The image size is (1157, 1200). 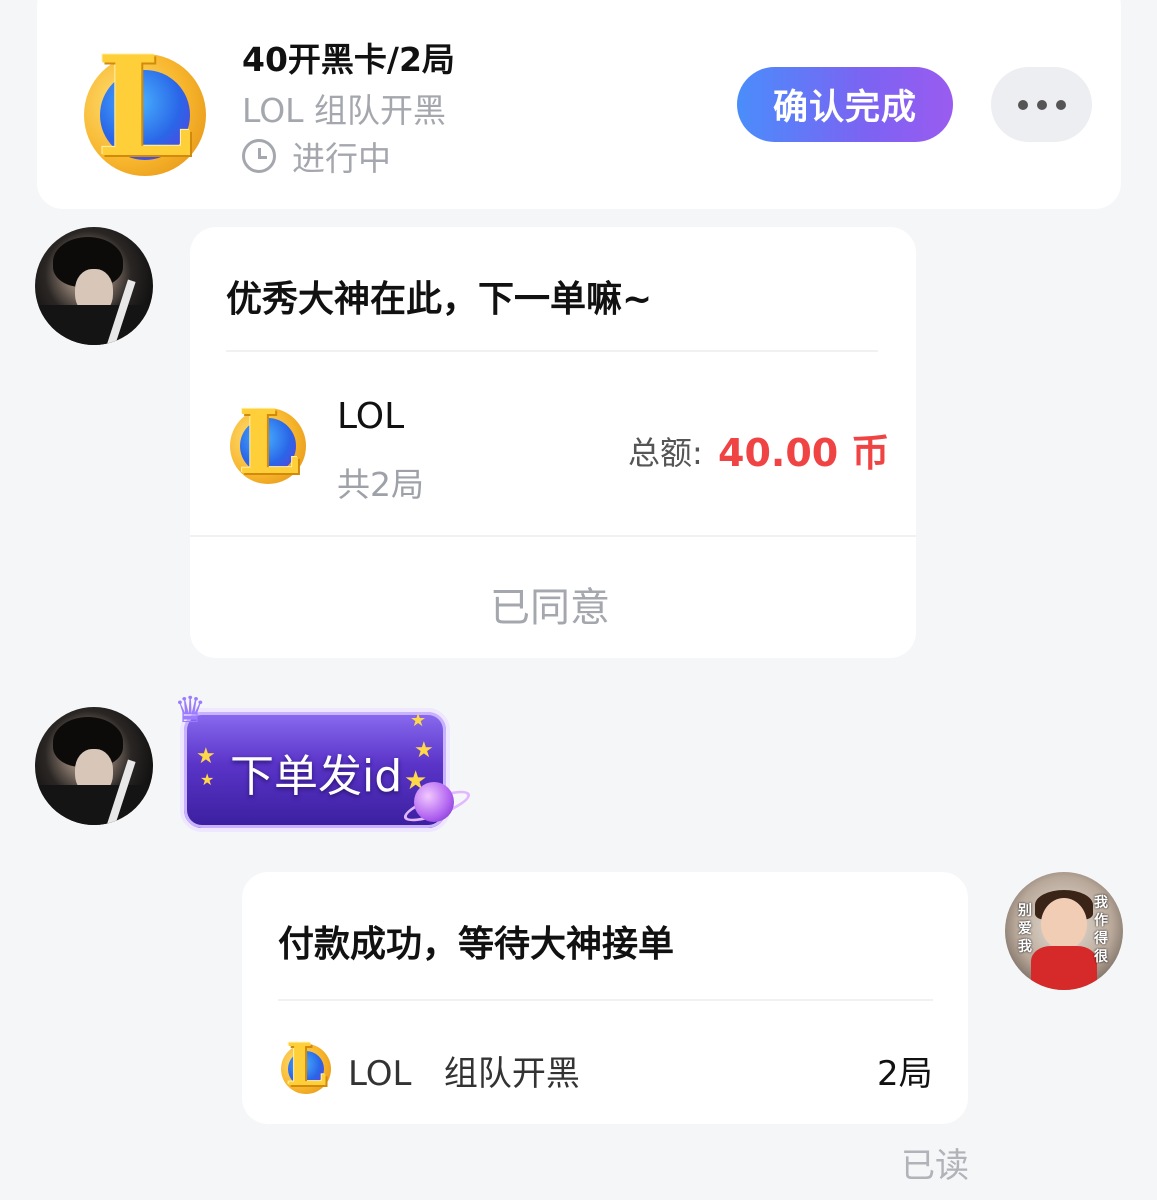 I want to click on payment-rounds: 2局, so click(x=905, y=1074).